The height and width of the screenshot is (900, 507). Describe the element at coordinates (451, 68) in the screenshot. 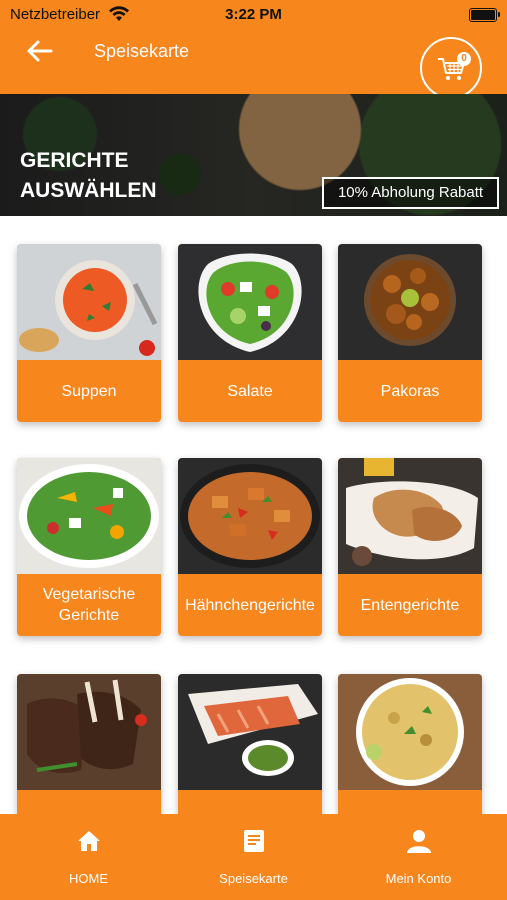

I see `cart-button: 0` at that location.